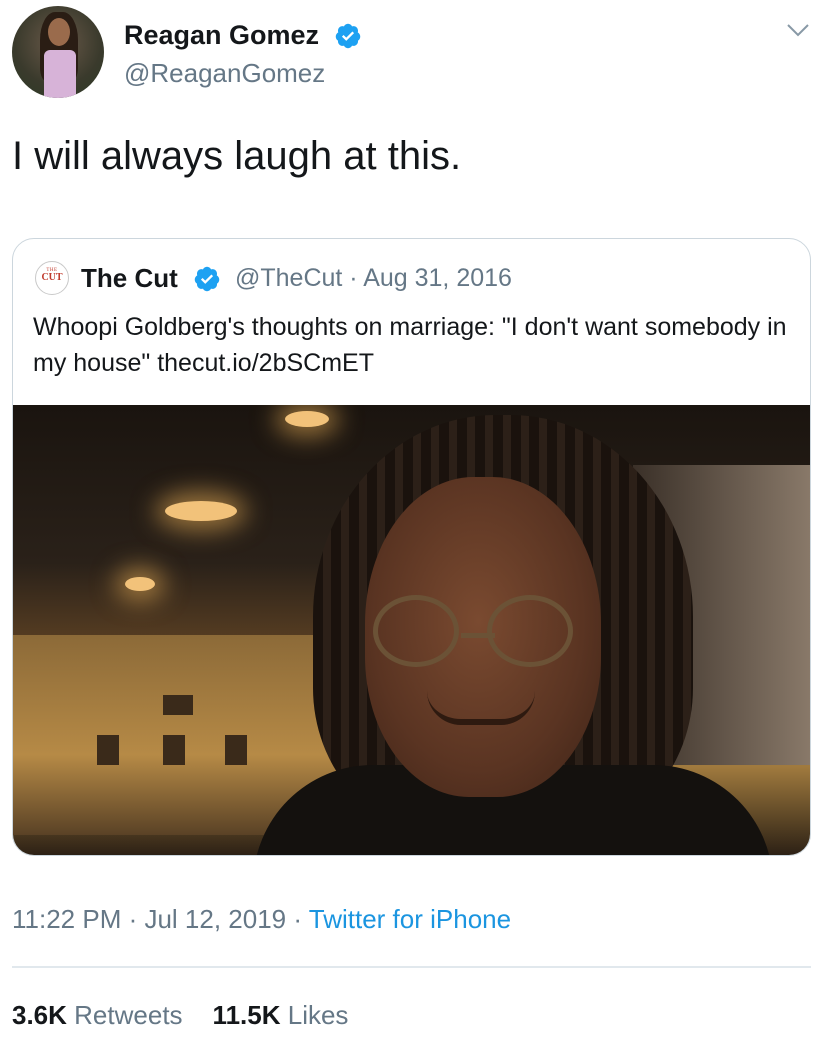 The width and height of the screenshot is (828, 1046). What do you see at coordinates (128, 1015) in the screenshot?
I see `retweets-label: Retweets` at bounding box center [128, 1015].